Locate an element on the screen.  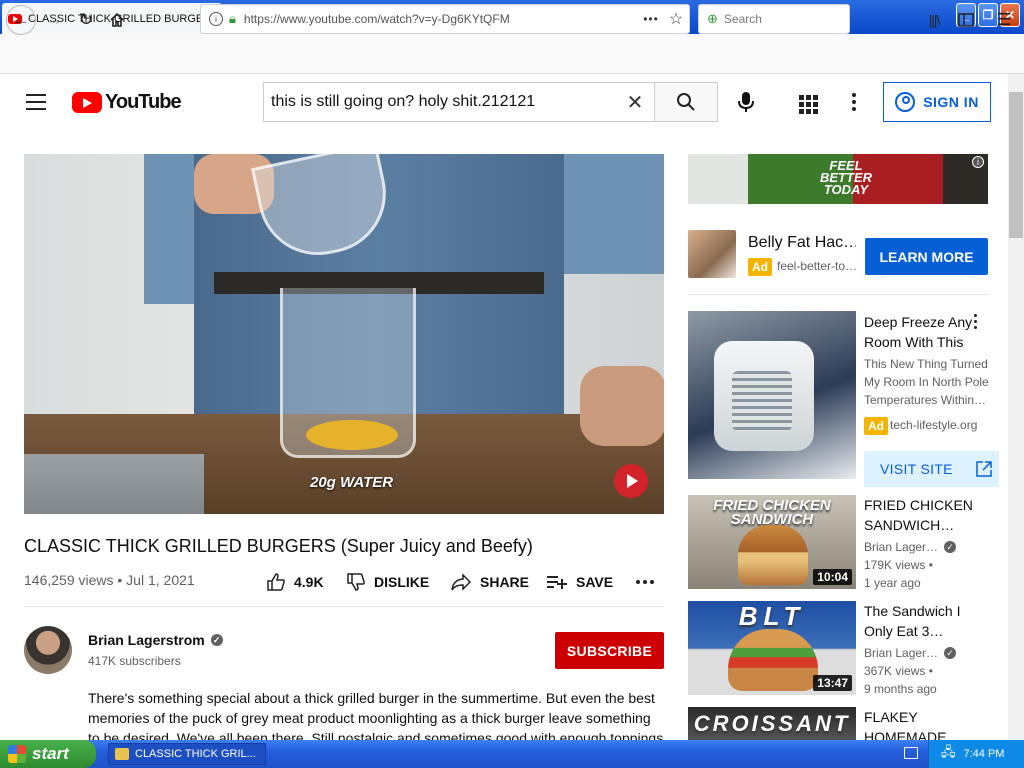
visit-site-button: VISIT SITE is located at coordinates (931, 469).